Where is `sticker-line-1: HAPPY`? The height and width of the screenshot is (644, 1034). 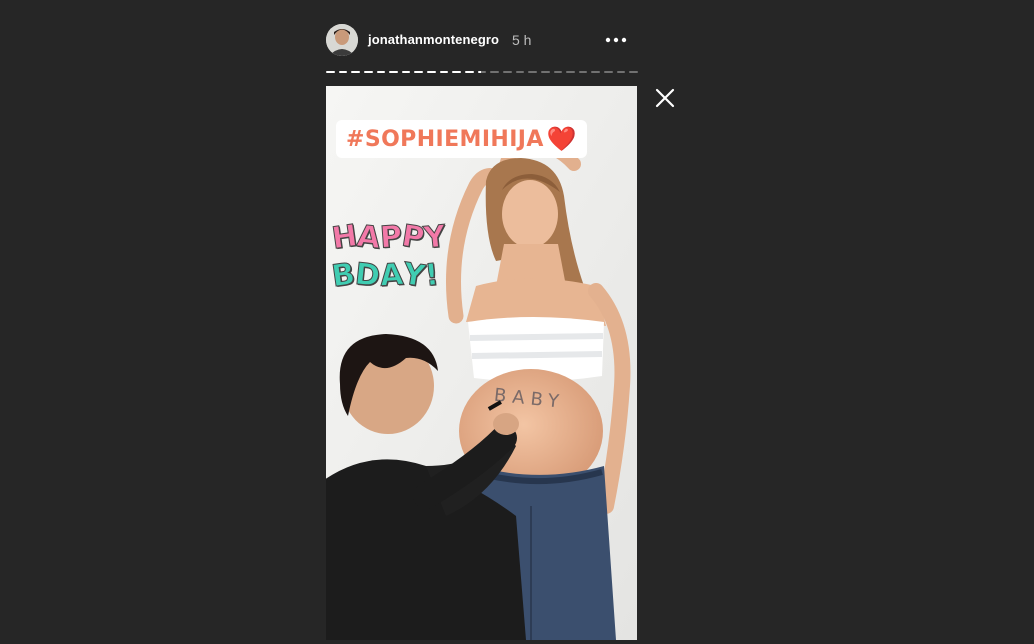 sticker-line-1: HAPPY is located at coordinates (388, 237).